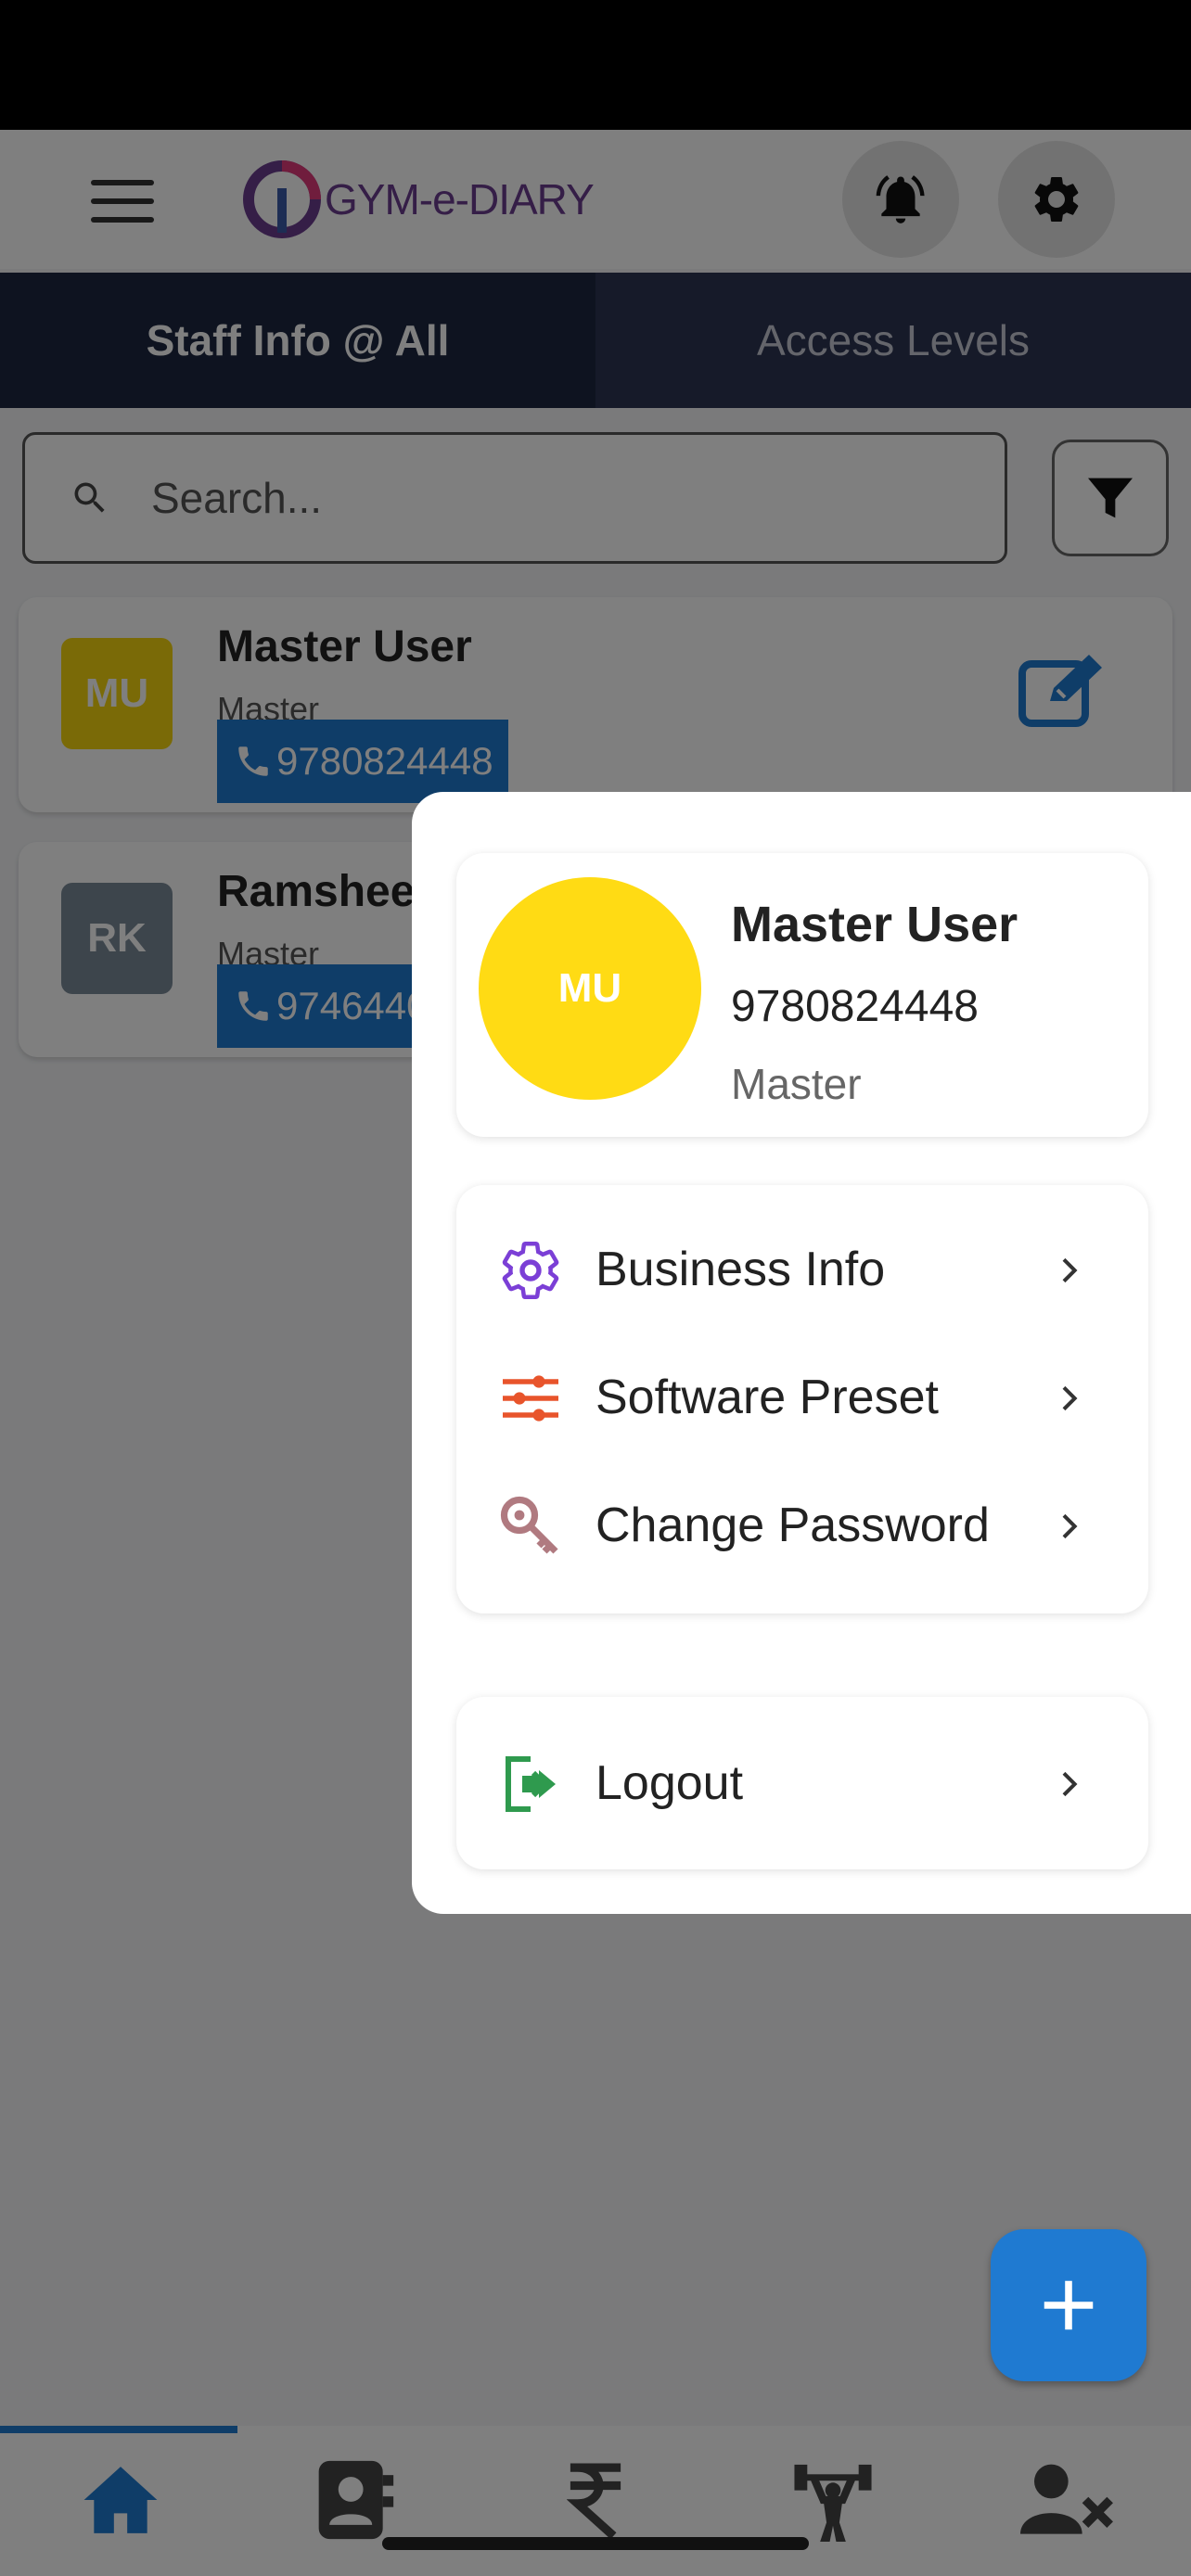  I want to click on profile-role: Master, so click(796, 1084).